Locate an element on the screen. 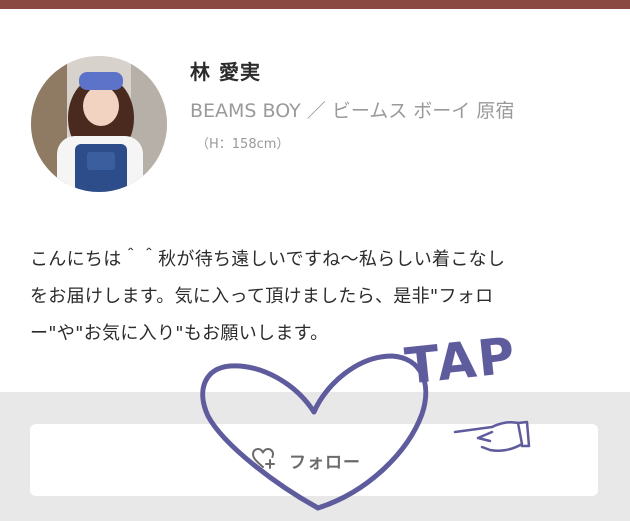  profile-height: （H：158cm） is located at coordinates (243, 144).